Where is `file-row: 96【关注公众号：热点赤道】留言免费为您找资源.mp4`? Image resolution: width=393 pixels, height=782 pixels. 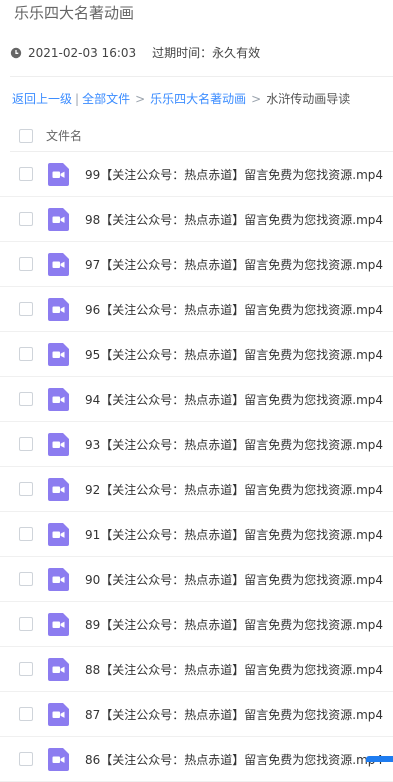 file-row: 96【关注公众号：热点赤道】留言免费为您找资源.mp4 is located at coordinates (196, 309).